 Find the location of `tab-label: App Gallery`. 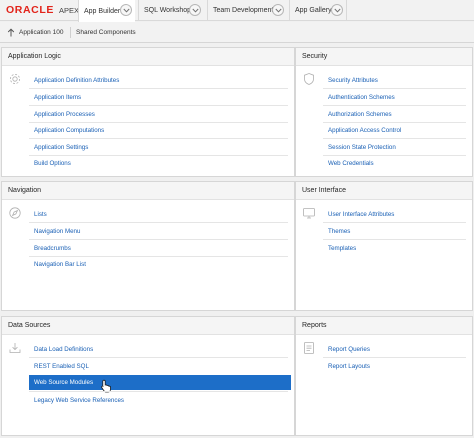

tab-label: App Gallery is located at coordinates (313, 10).